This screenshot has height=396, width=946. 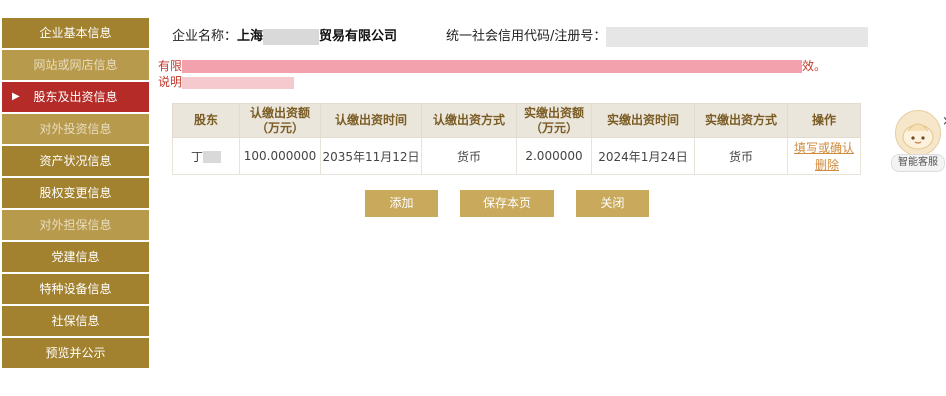 I want to click on sidebar-item-shareholders: ▶ 股东及出资信息, so click(x=75, y=97).